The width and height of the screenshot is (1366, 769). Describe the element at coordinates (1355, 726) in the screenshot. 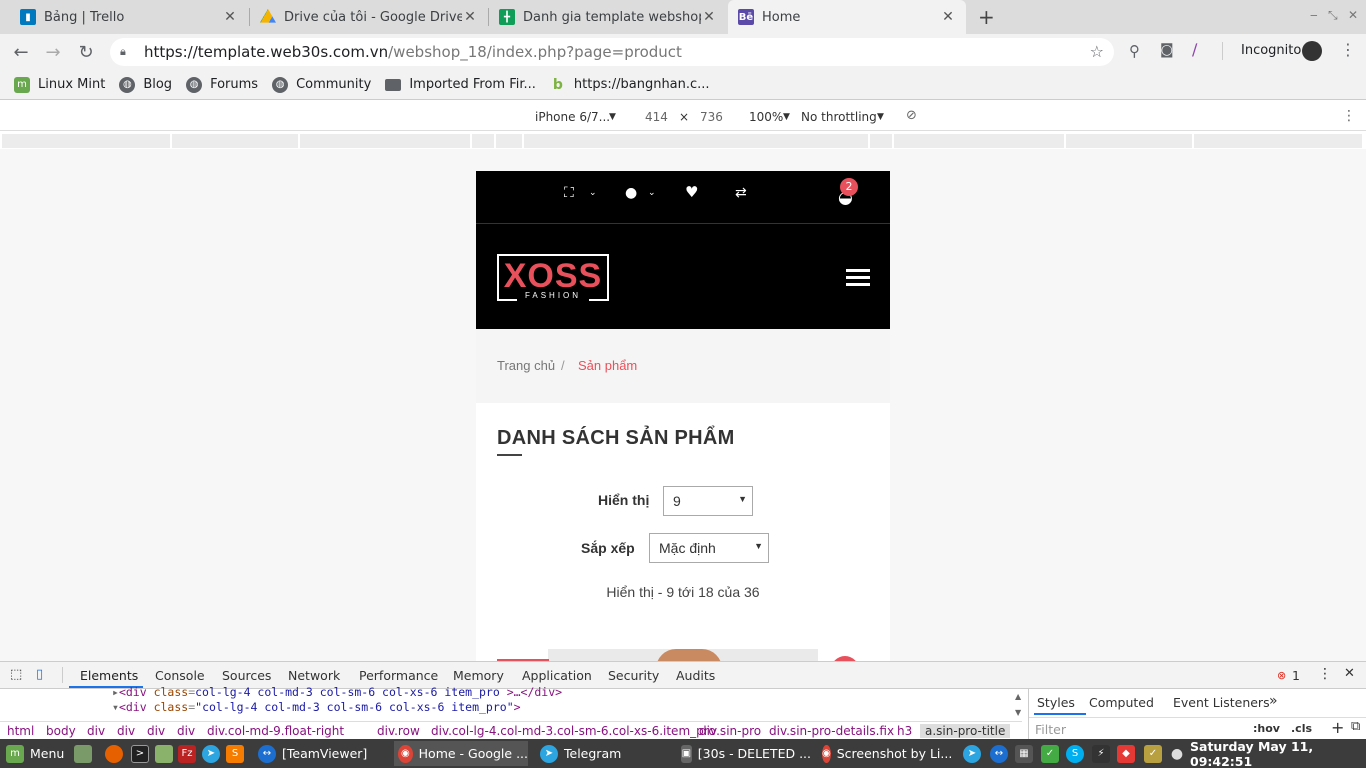

I see `toggle-sidebar-icon: ⧉` at that location.